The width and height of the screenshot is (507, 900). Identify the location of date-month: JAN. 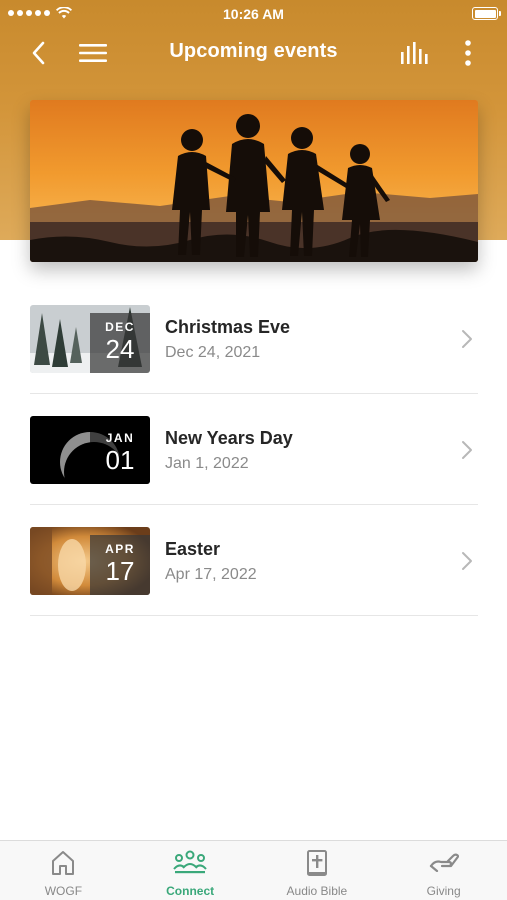
(120, 438).